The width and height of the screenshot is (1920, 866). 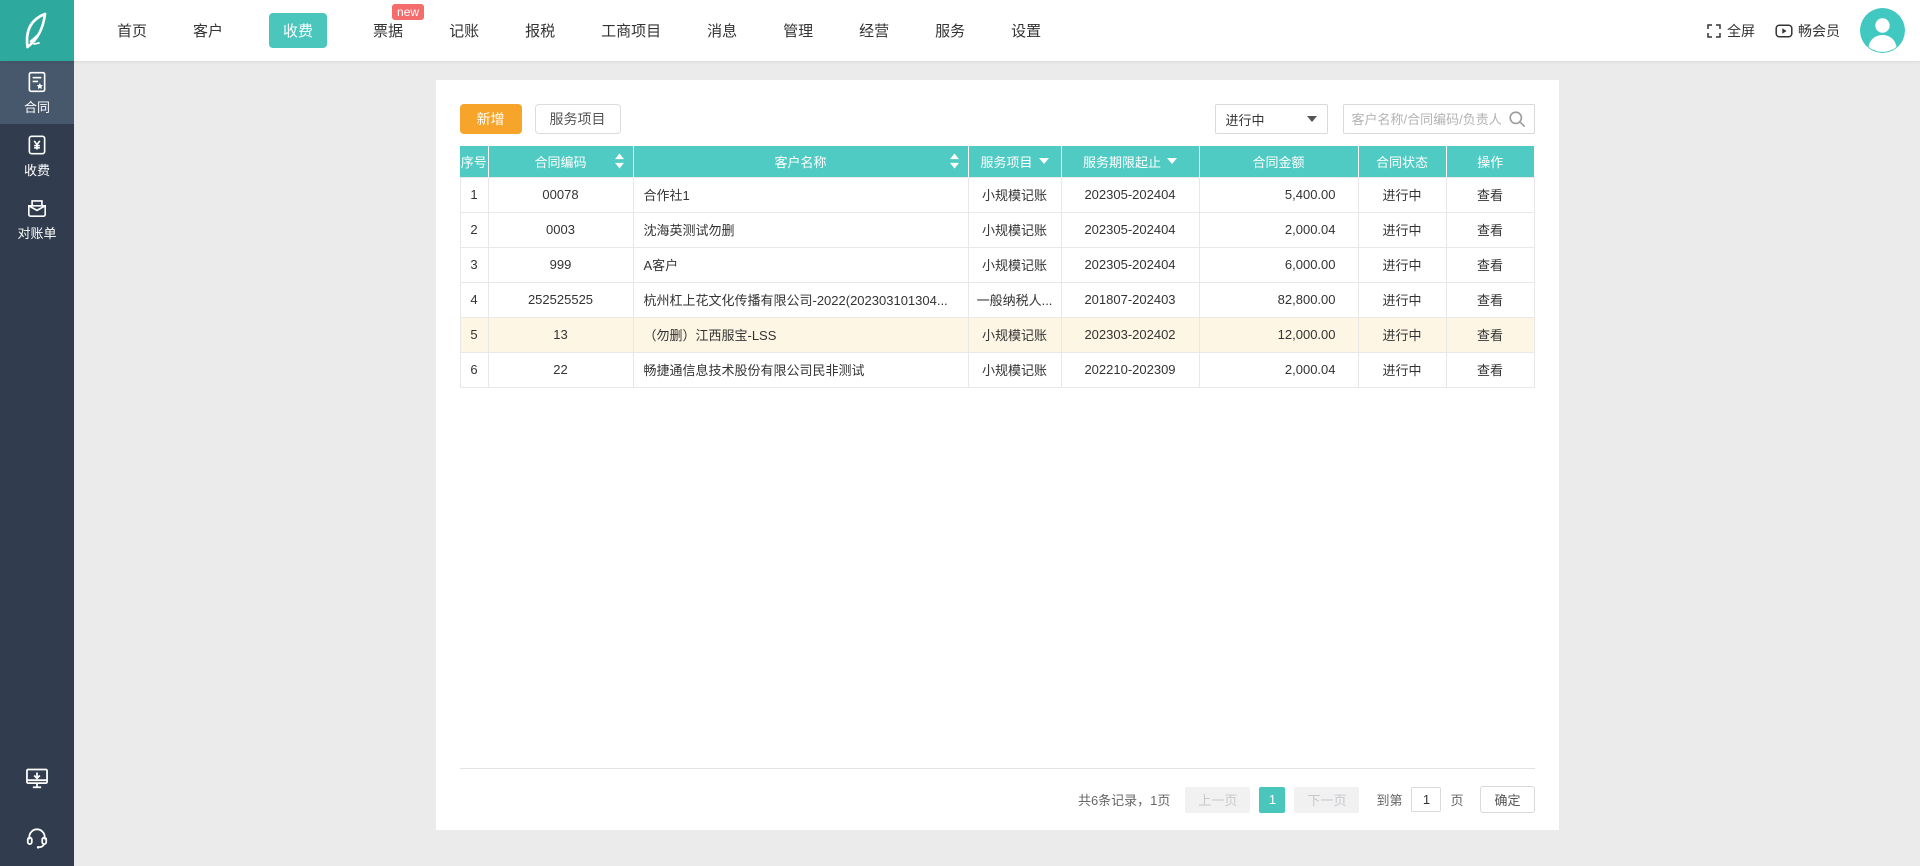 What do you see at coordinates (800, 194) in the screenshot?
I see `cell-customer-name: 合作社1` at bounding box center [800, 194].